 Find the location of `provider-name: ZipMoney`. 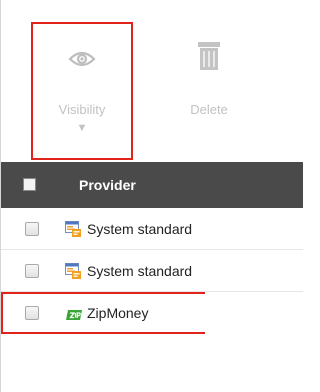

provider-name: ZipMoney is located at coordinates (118, 313).